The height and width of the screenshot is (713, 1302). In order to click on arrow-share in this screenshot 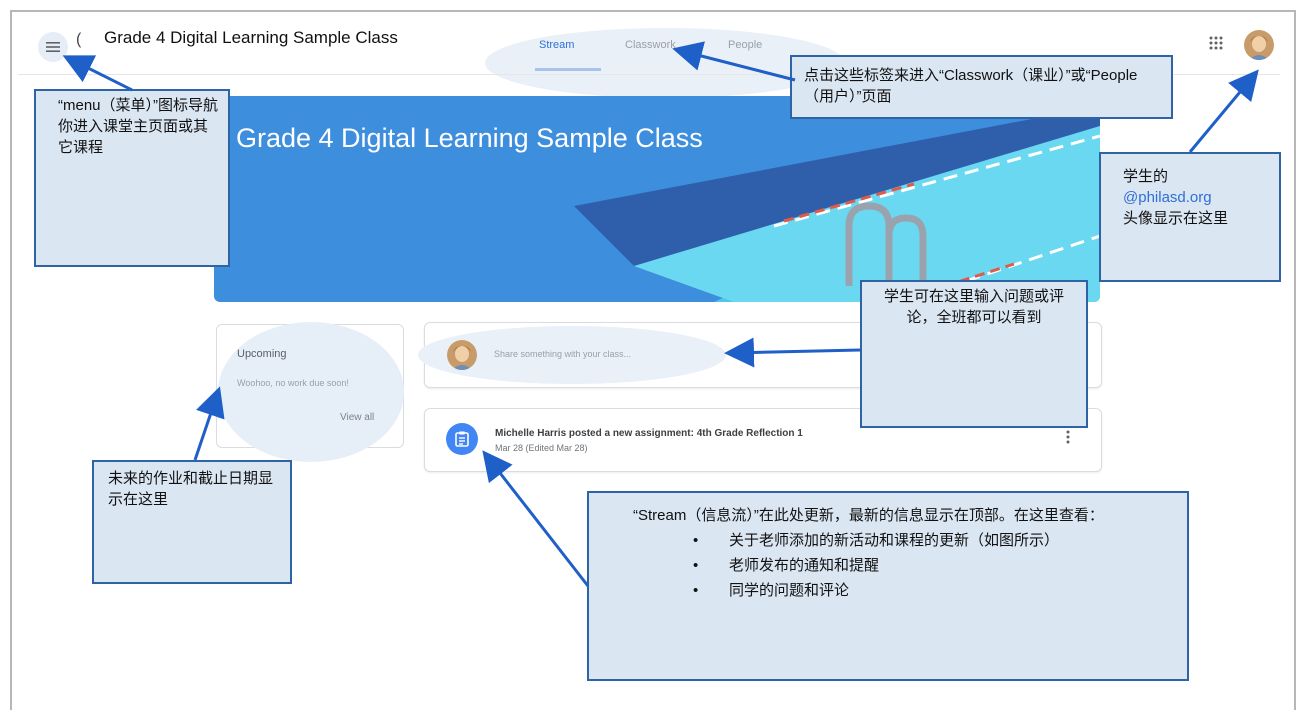, I will do `click(792, 352)`.